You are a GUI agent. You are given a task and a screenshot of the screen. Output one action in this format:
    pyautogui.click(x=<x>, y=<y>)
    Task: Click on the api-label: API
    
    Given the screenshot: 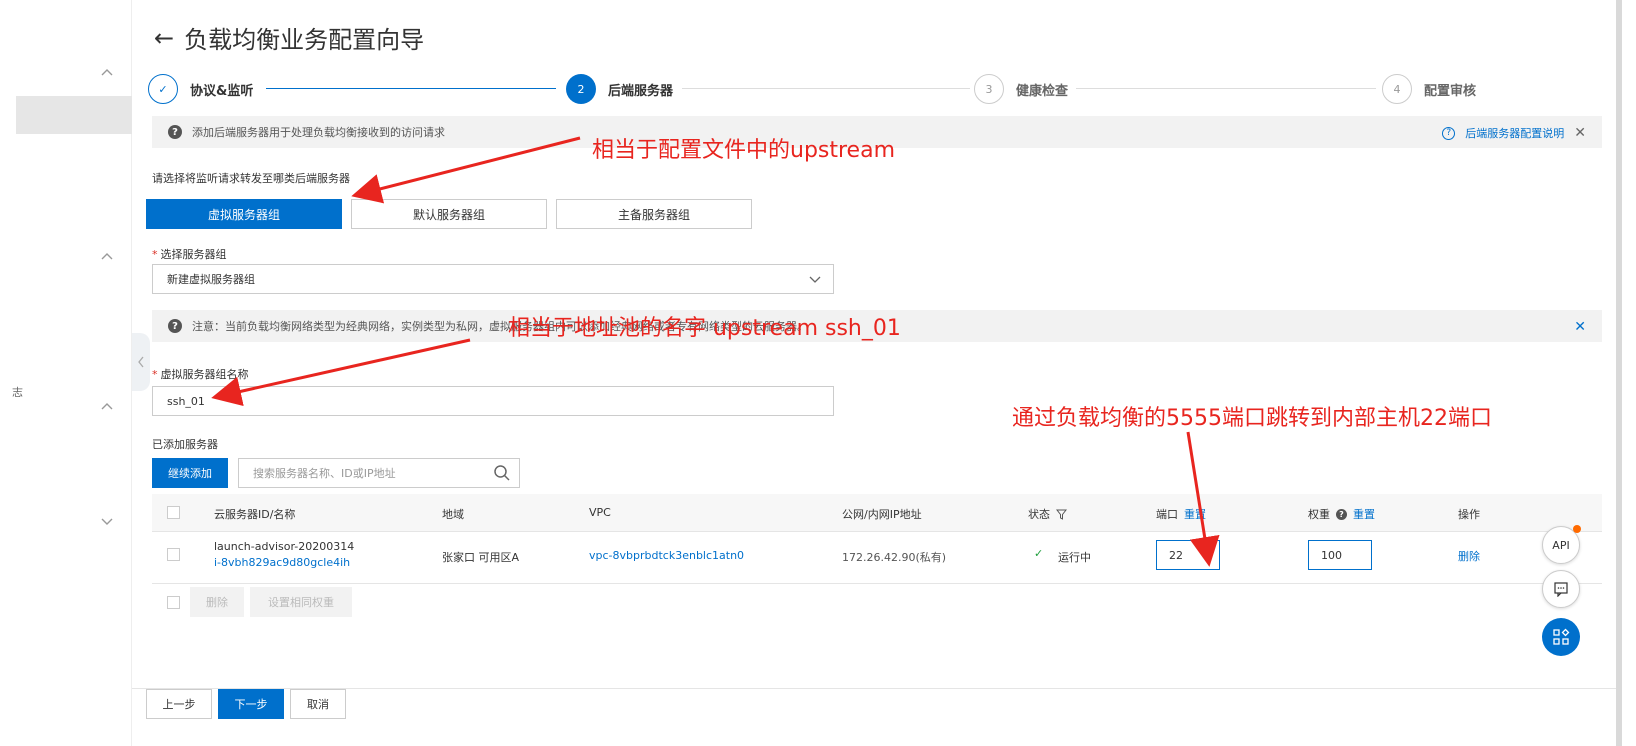 What is the action you would take?
    pyautogui.click(x=1561, y=545)
    